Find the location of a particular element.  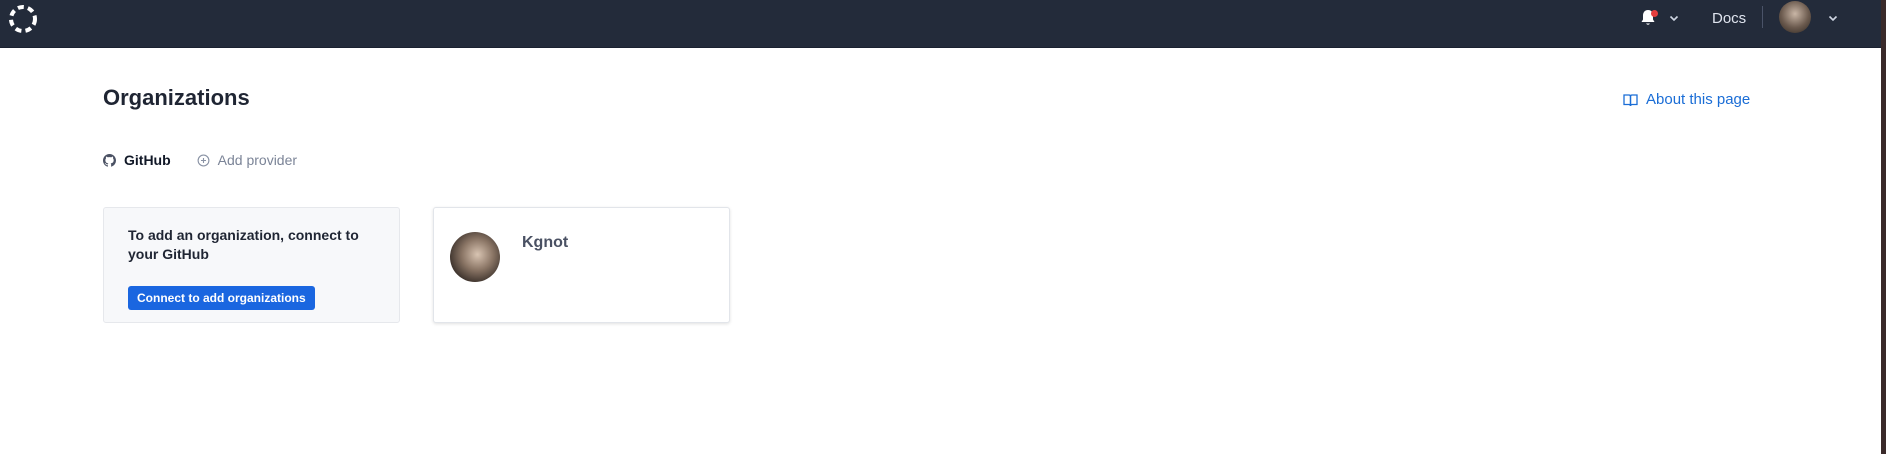

plus-circle-icon is located at coordinates (203, 160).